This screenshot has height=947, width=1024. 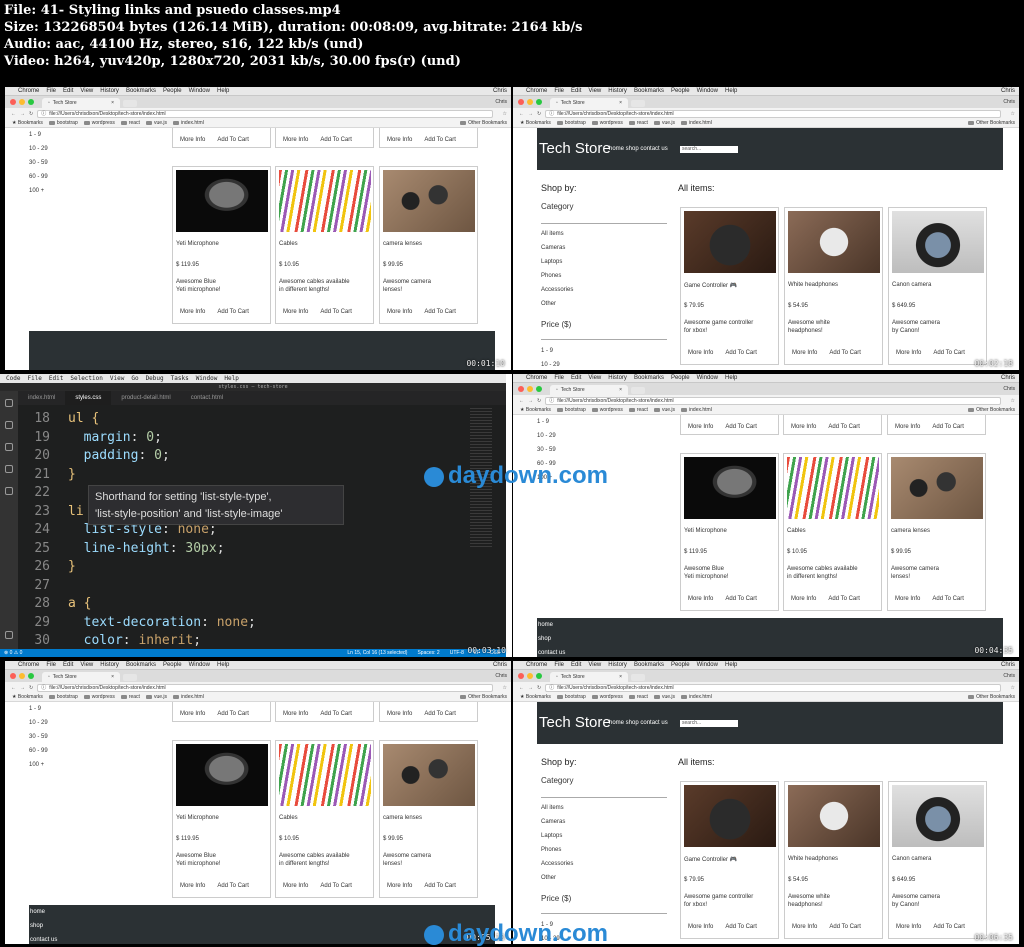 I want to click on status-item: UTF-8, so click(x=457, y=653).